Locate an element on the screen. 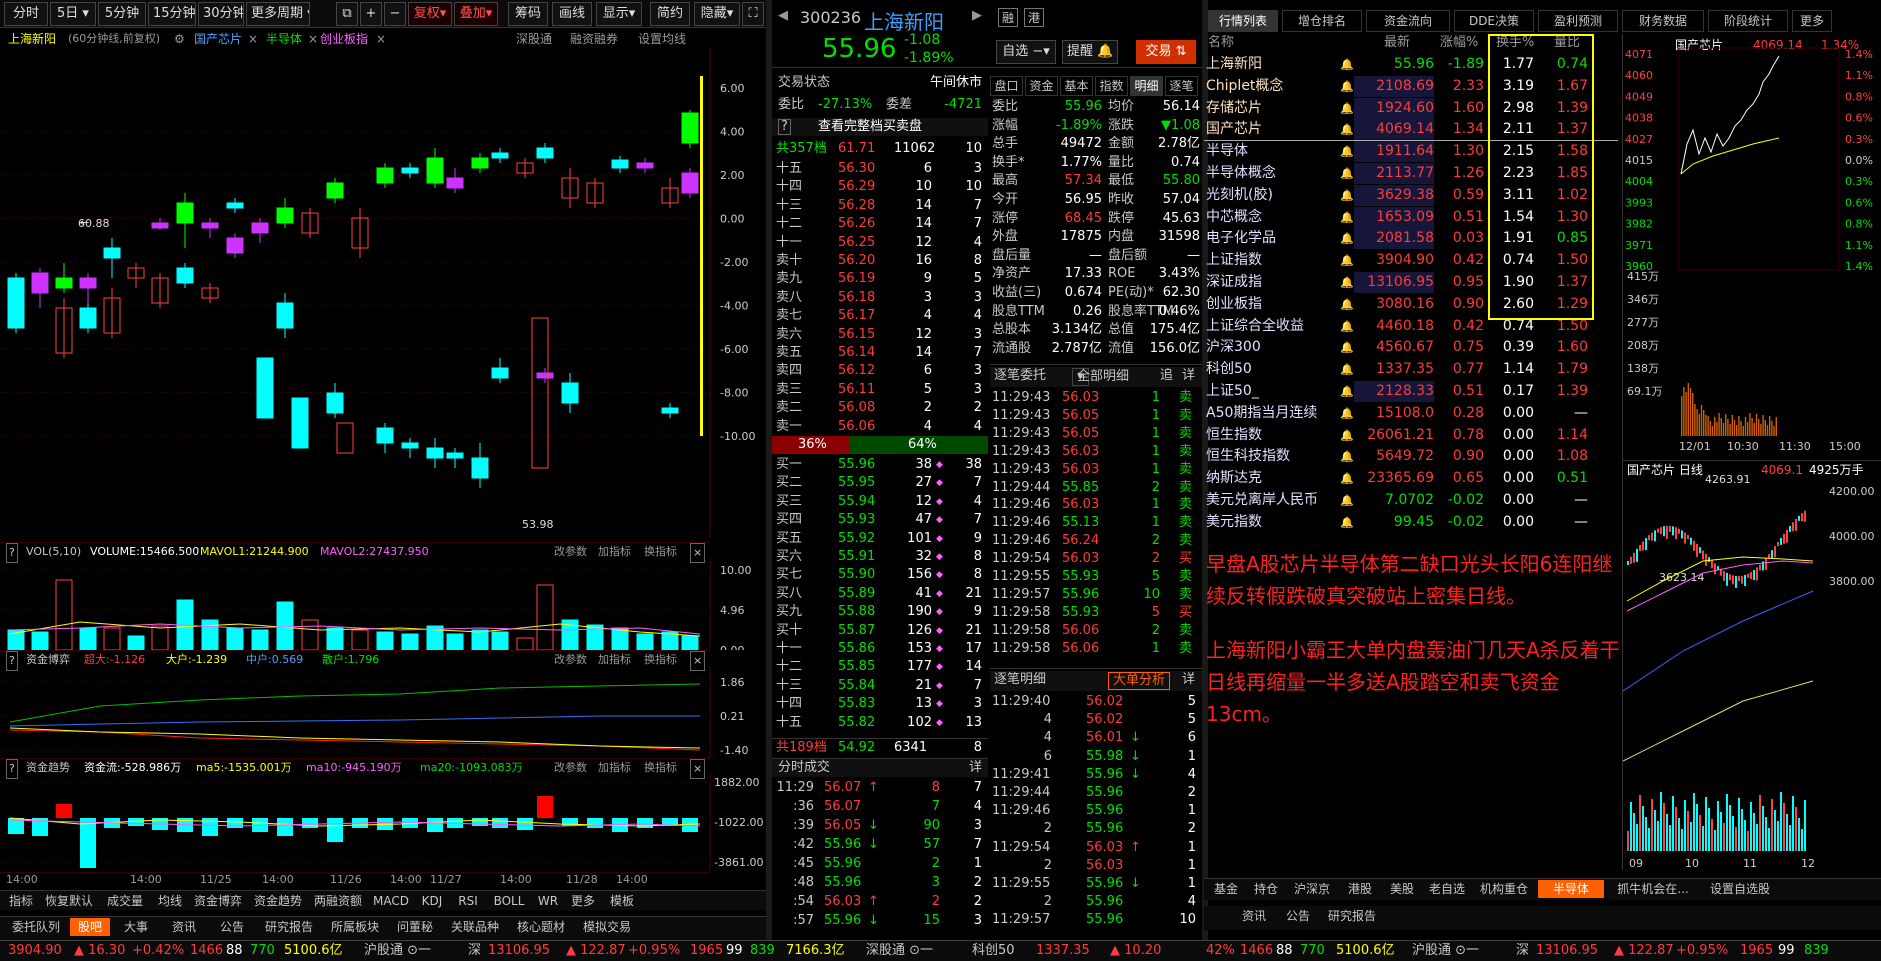  hide-button: 隐藏▾ is located at coordinates (717, 14).